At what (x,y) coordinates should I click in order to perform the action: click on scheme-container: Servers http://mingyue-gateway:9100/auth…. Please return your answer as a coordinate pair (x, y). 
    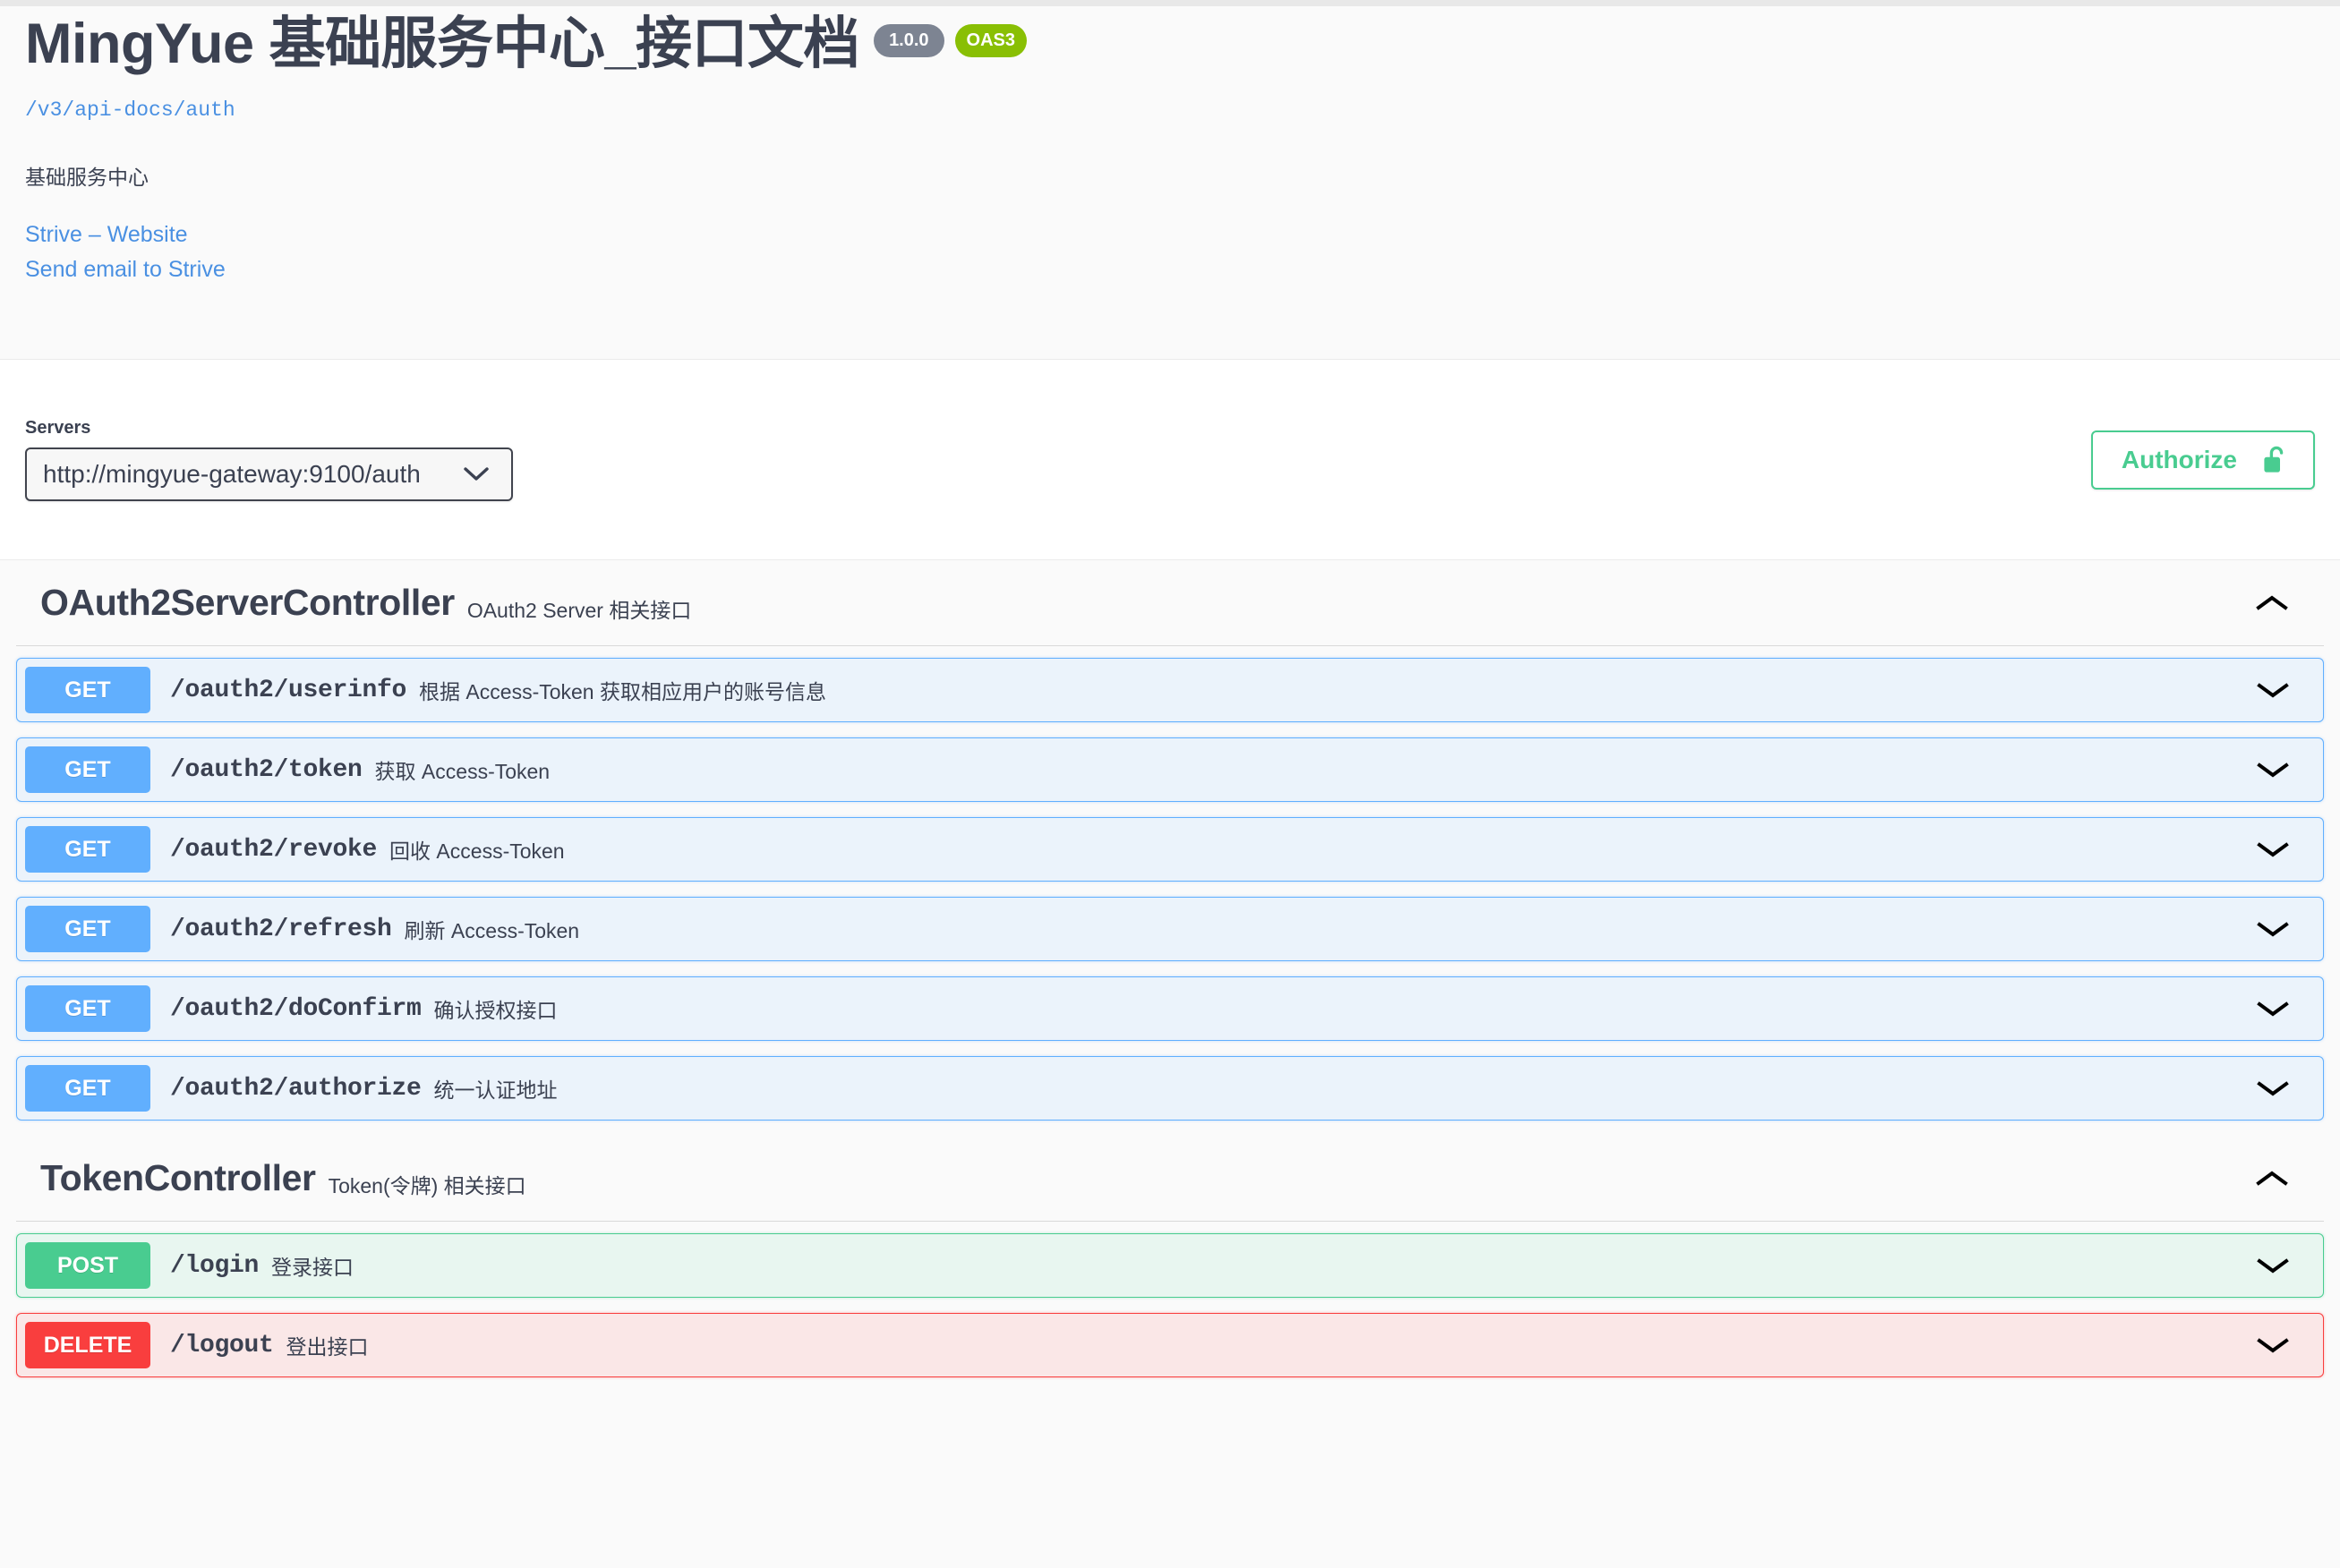
    Looking at the image, I should click on (1170, 459).